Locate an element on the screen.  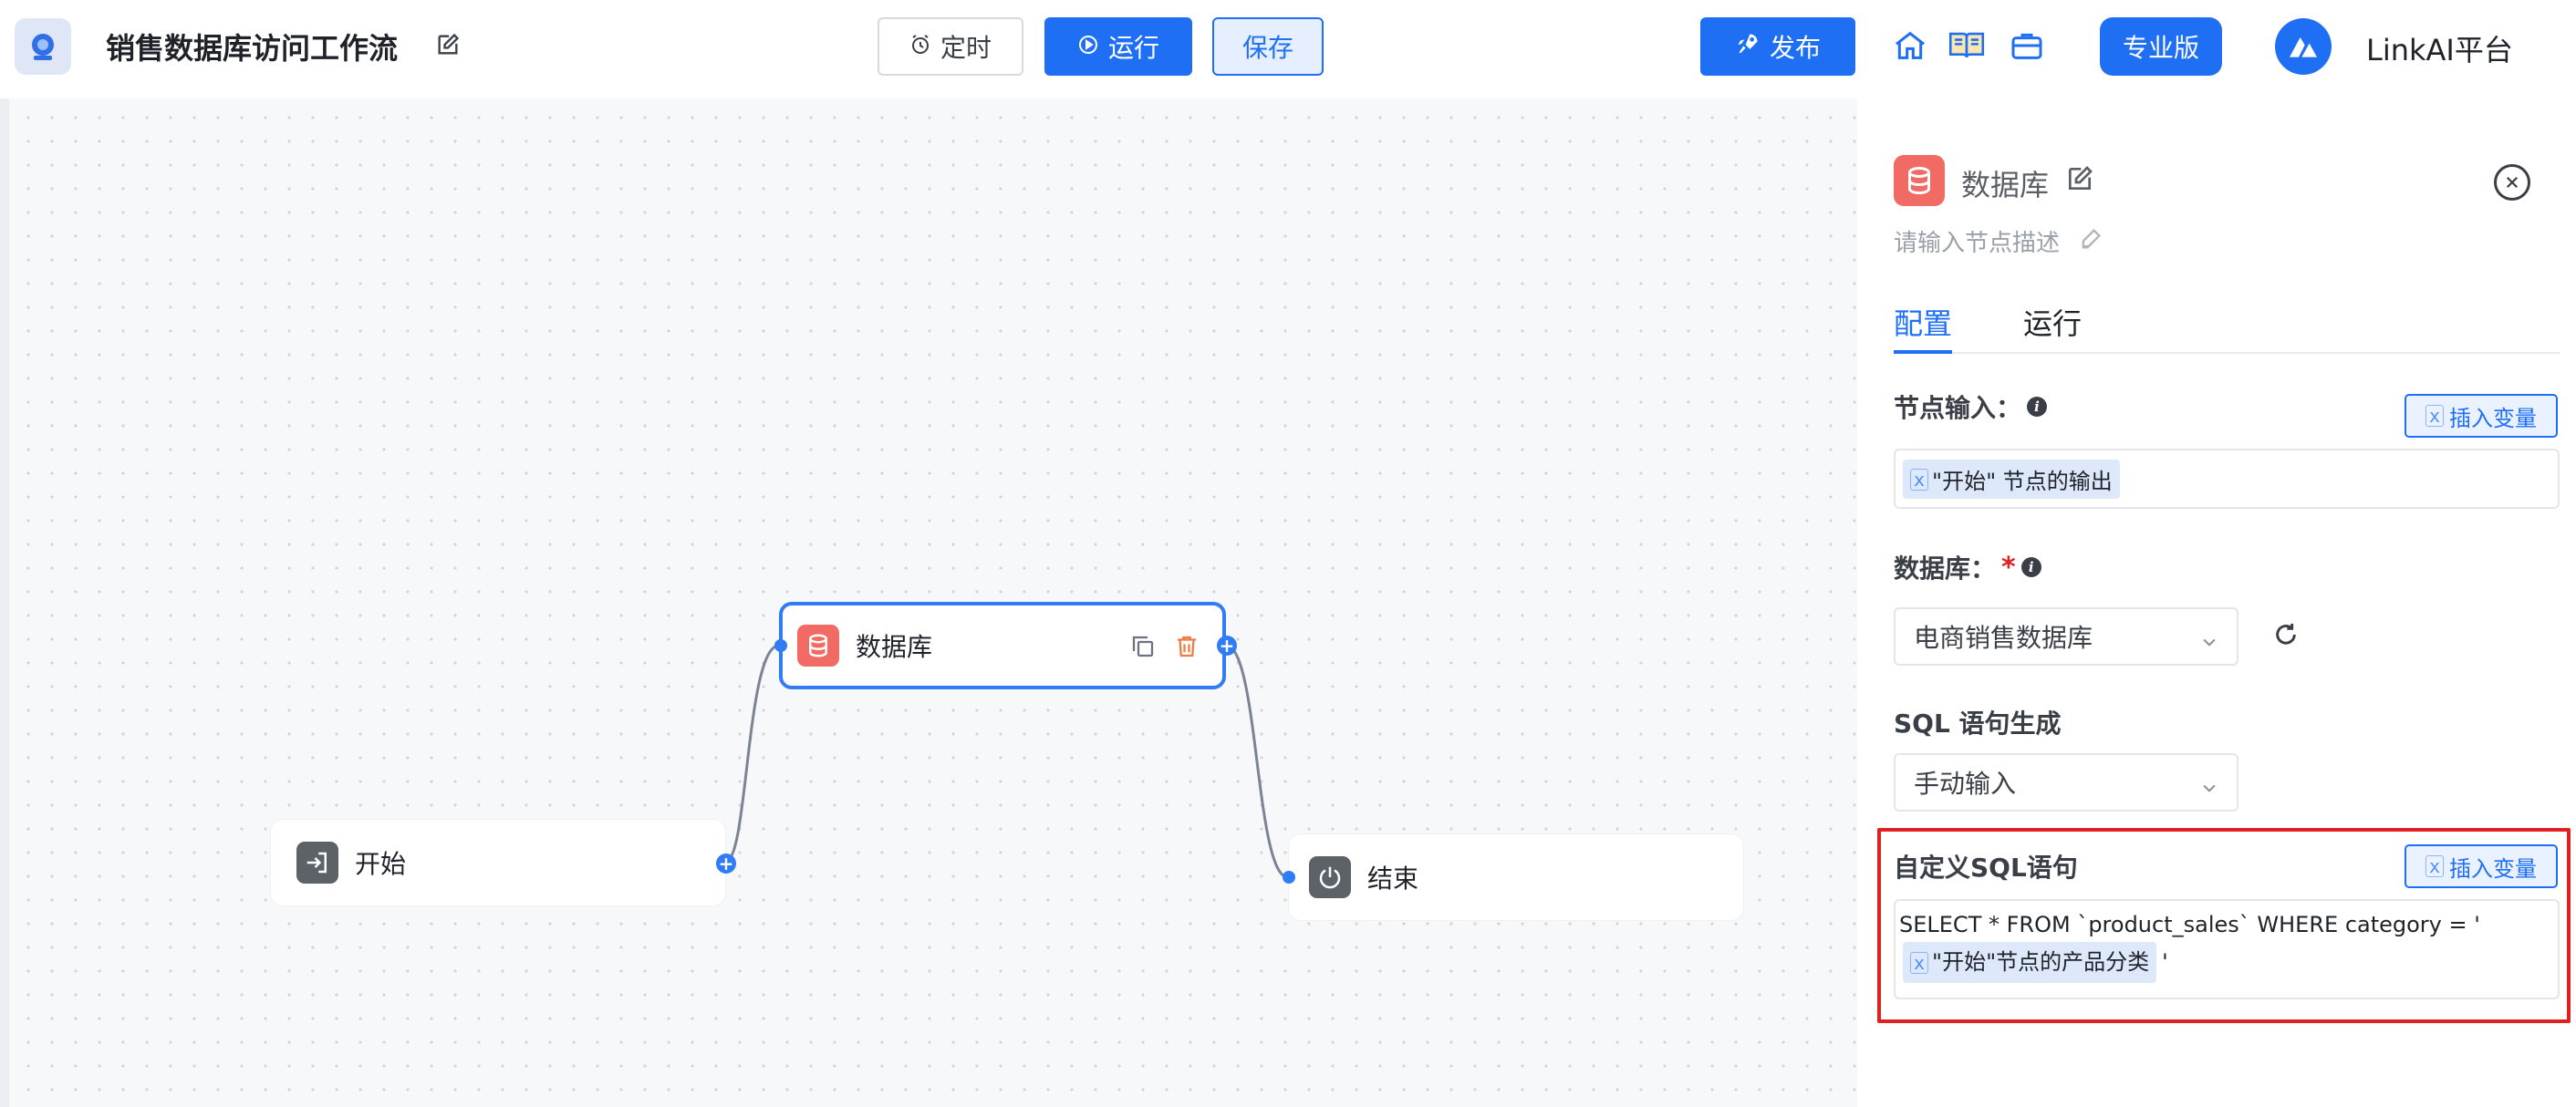
pencil-icon is located at coordinates (2091, 239).